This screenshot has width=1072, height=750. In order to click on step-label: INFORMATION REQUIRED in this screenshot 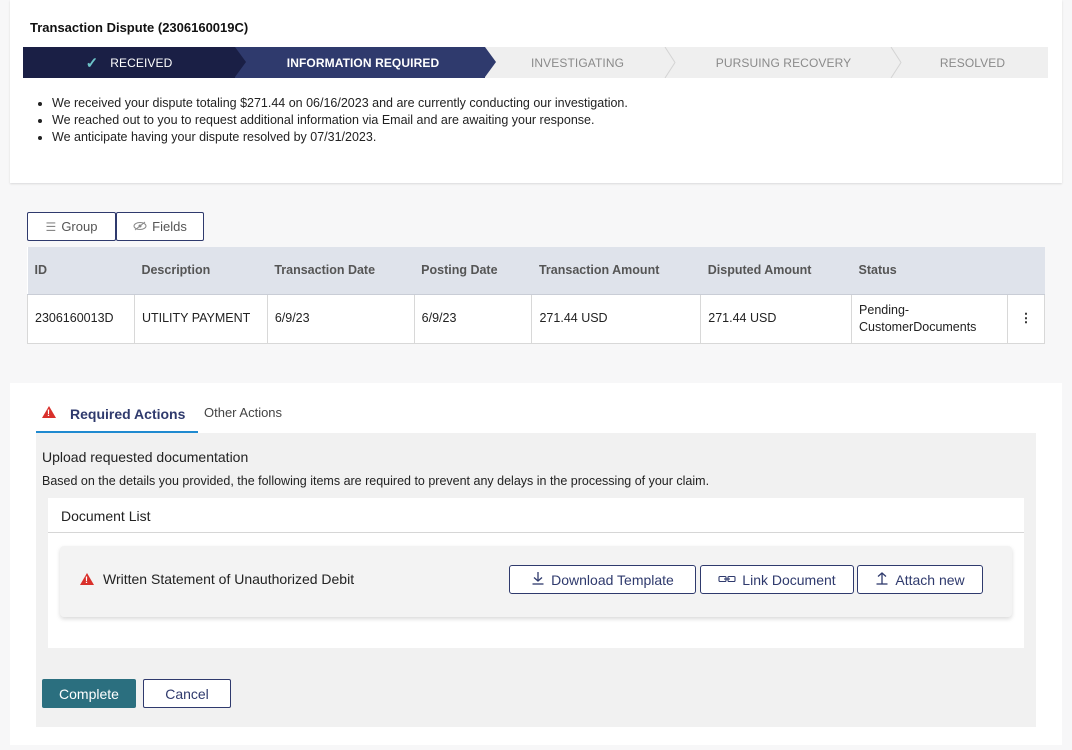, I will do `click(363, 62)`.